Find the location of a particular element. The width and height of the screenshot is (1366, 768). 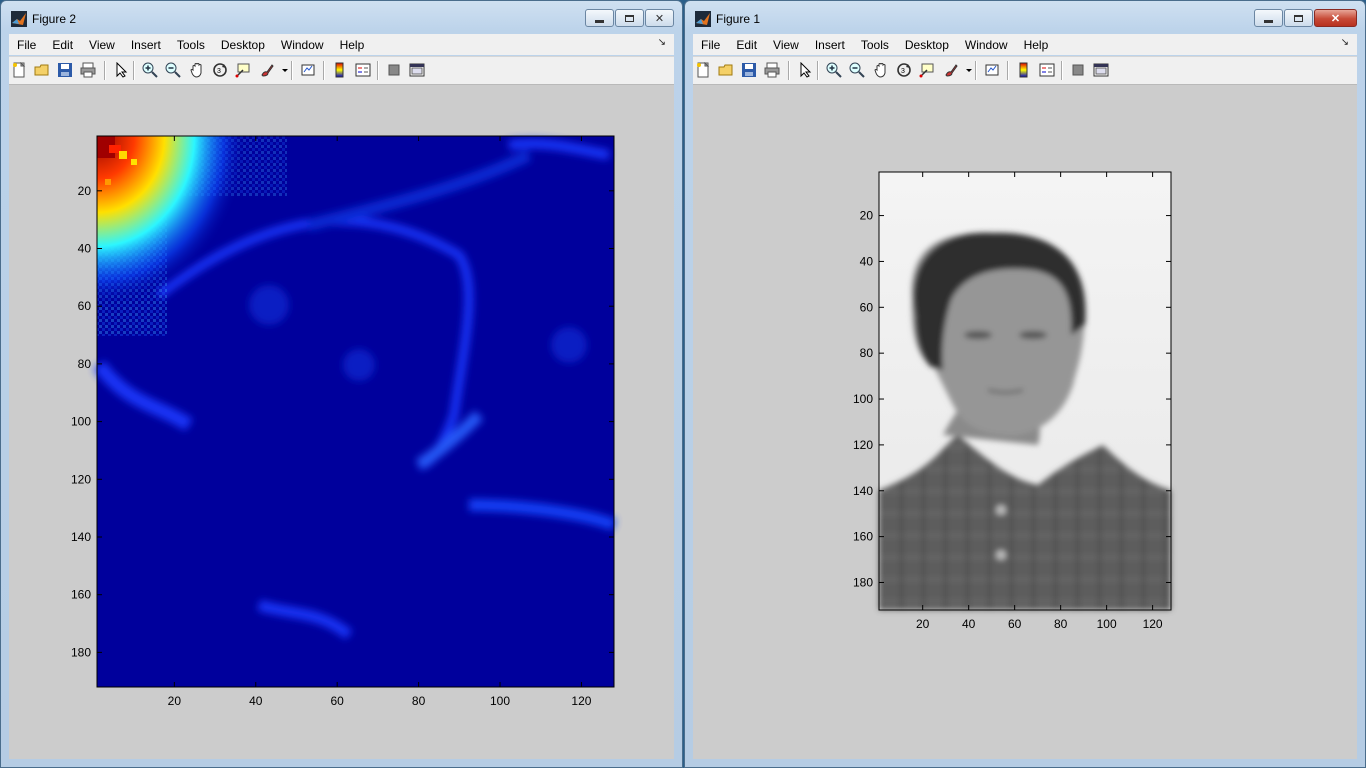

x-tick-label: 60 is located at coordinates (1015, 624).